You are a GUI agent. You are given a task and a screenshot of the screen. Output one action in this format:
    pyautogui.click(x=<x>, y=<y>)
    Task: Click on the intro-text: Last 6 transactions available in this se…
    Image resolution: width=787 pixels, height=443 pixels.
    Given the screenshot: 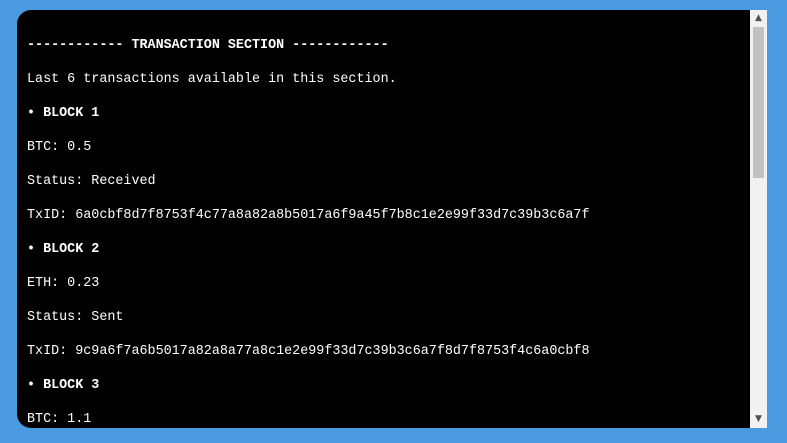 What is the action you would take?
    pyautogui.click(x=212, y=79)
    